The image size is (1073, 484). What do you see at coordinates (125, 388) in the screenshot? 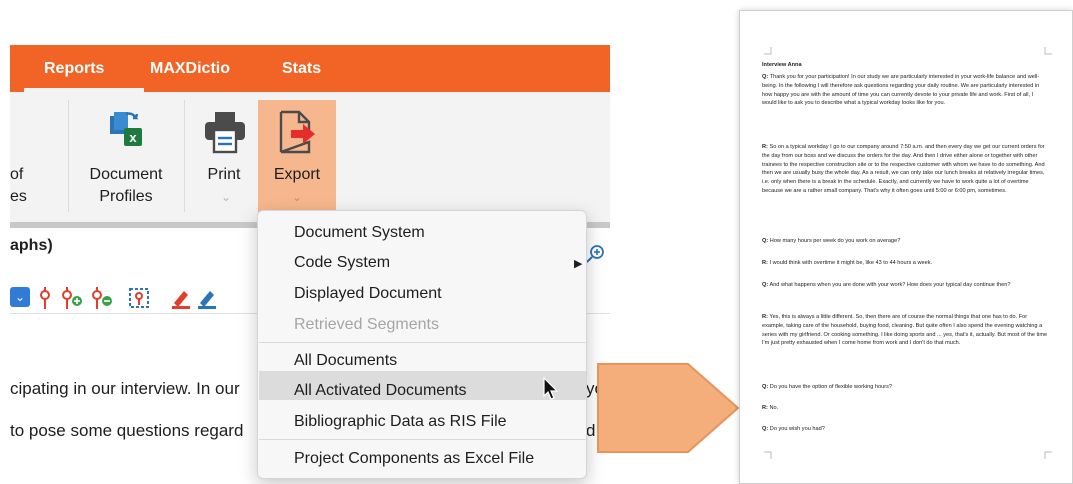
I see `document-text-line-1: cipating in our interview. In our` at bounding box center [125, 388].